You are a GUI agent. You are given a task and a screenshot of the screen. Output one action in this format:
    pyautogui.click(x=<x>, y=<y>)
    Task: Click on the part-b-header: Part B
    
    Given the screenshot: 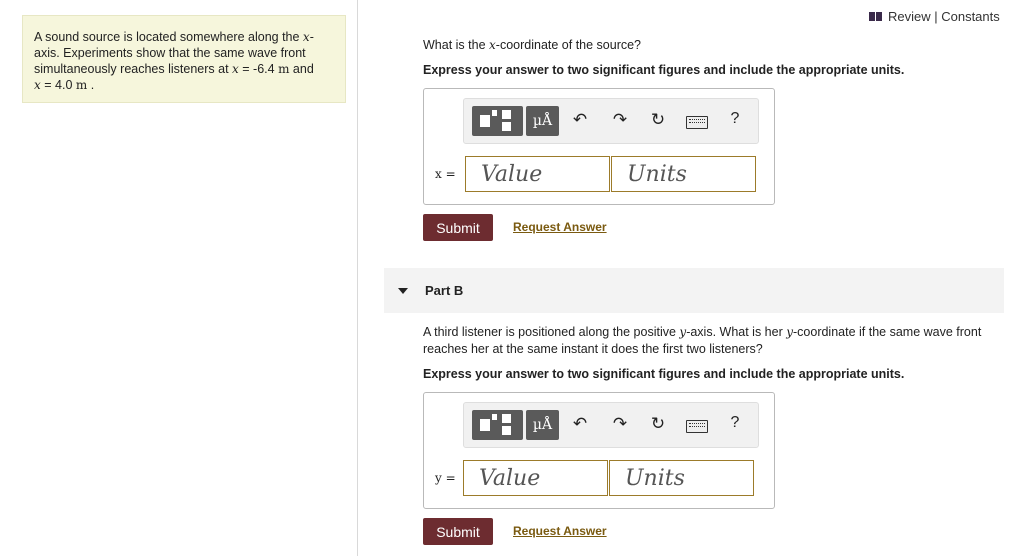 What is the action you would take?
    pyautogui.click(x=694, y=290)
    